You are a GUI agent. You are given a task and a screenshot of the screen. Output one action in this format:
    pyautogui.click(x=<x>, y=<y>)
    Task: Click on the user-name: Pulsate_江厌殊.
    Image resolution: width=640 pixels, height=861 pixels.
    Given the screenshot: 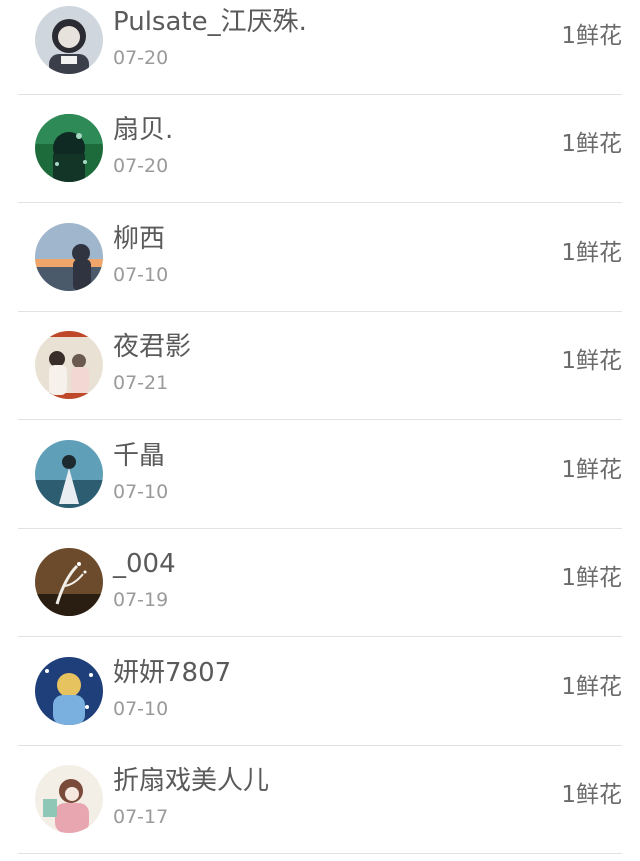 What is the action you would take?
    pyautogui.click(x=210, y=21)
    